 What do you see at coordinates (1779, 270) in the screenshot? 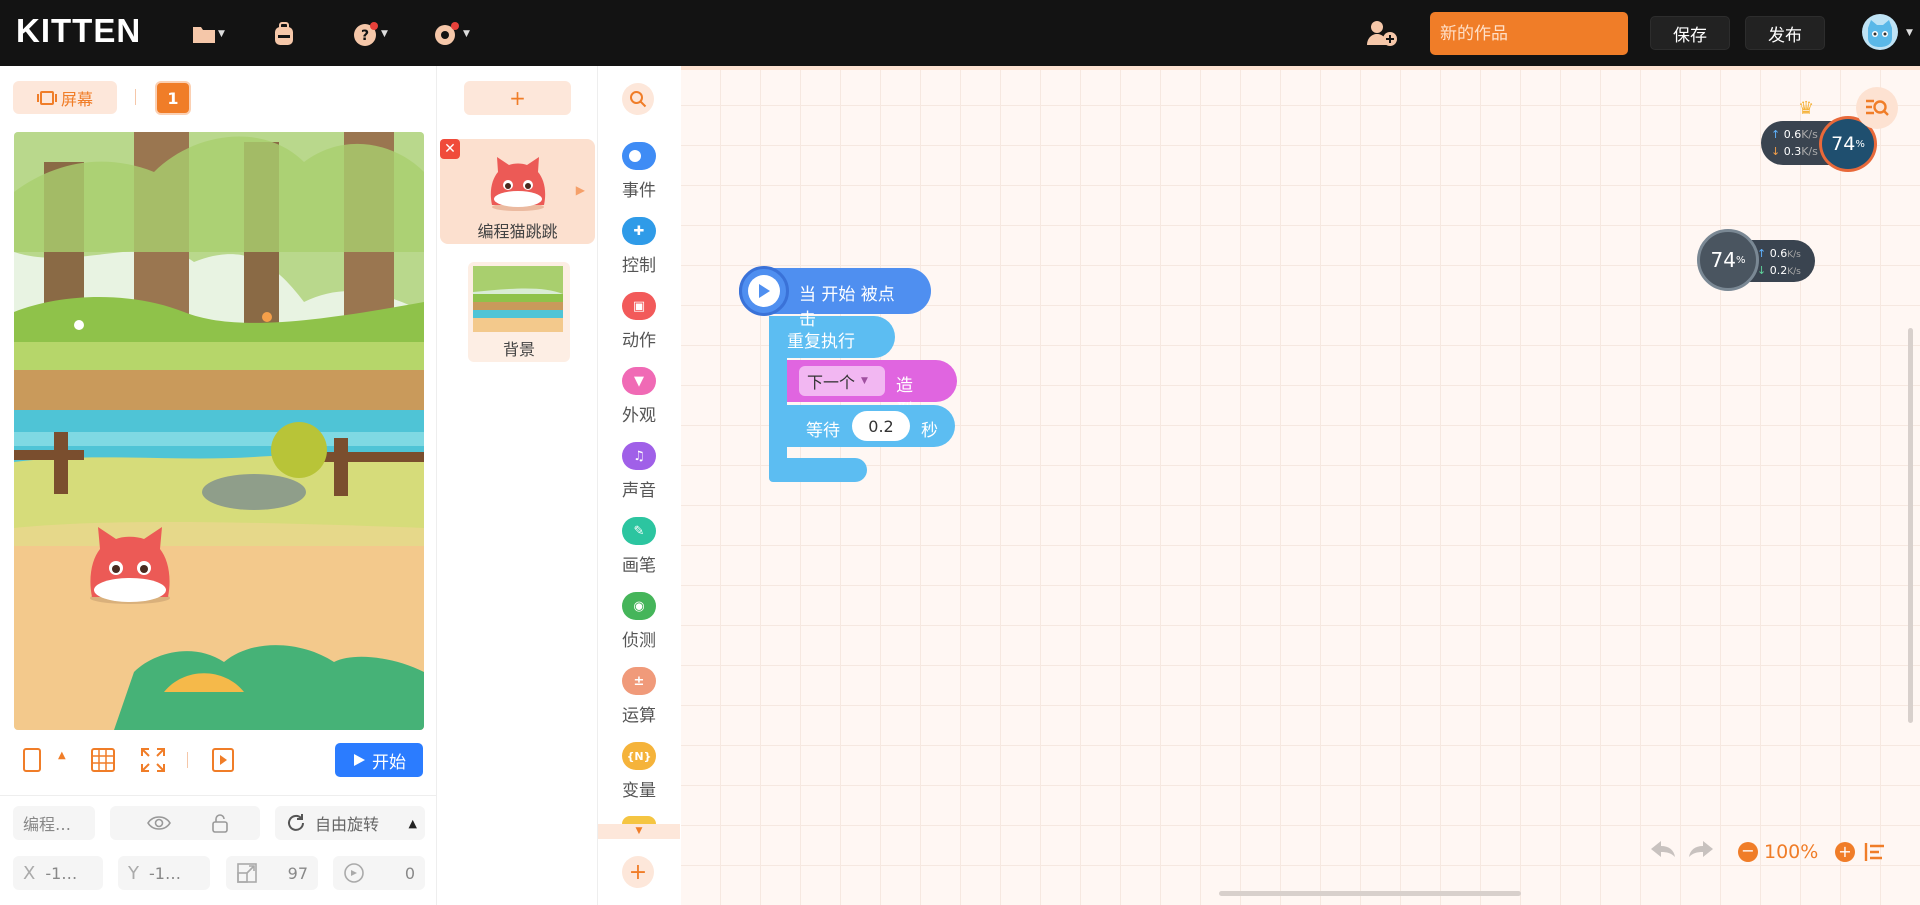
I see `download-speed: ↓ 0.2K/s` at bounding box center [1779, 270].